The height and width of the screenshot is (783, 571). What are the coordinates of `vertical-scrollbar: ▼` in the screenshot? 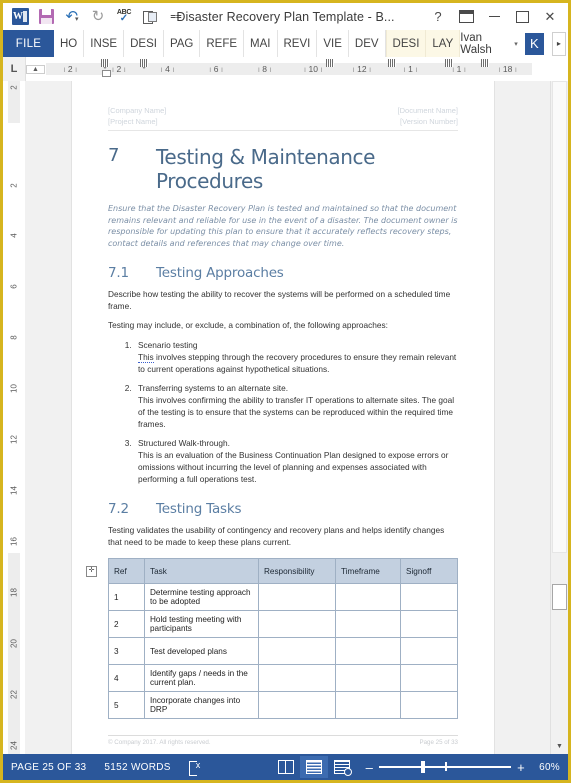 It's located at (559, 417).